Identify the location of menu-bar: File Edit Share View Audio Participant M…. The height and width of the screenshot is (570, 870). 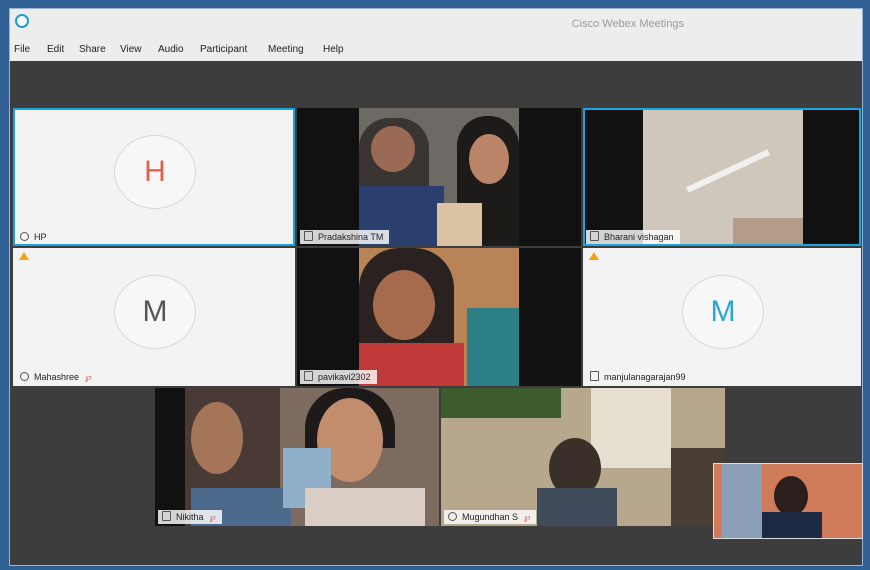
(436, 51).